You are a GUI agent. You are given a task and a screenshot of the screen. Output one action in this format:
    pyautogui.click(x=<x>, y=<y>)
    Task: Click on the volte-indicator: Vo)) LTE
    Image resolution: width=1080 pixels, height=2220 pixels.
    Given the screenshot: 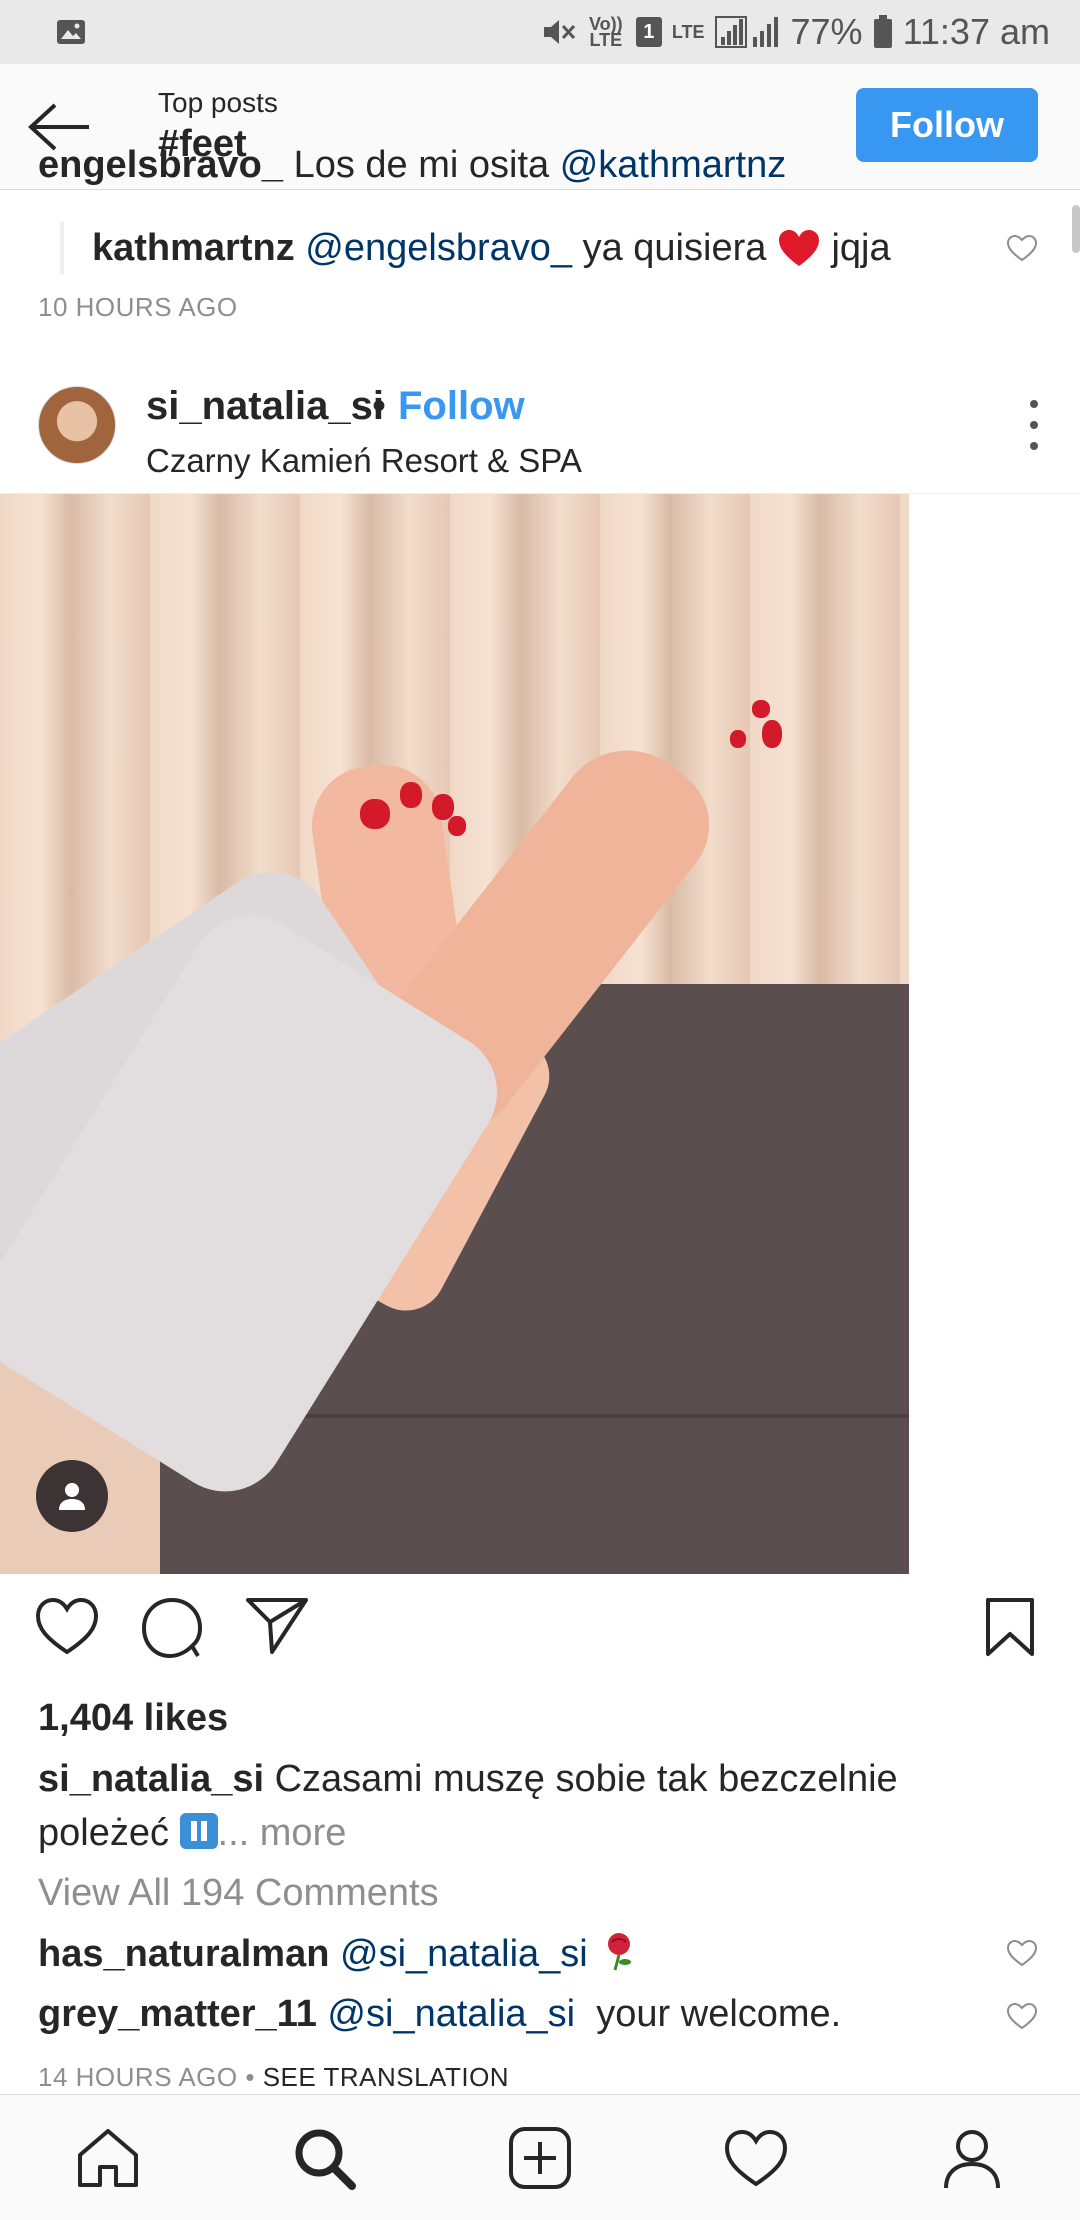 What is the action you would take?
    pyautogui.click(x=606, y=32)
    